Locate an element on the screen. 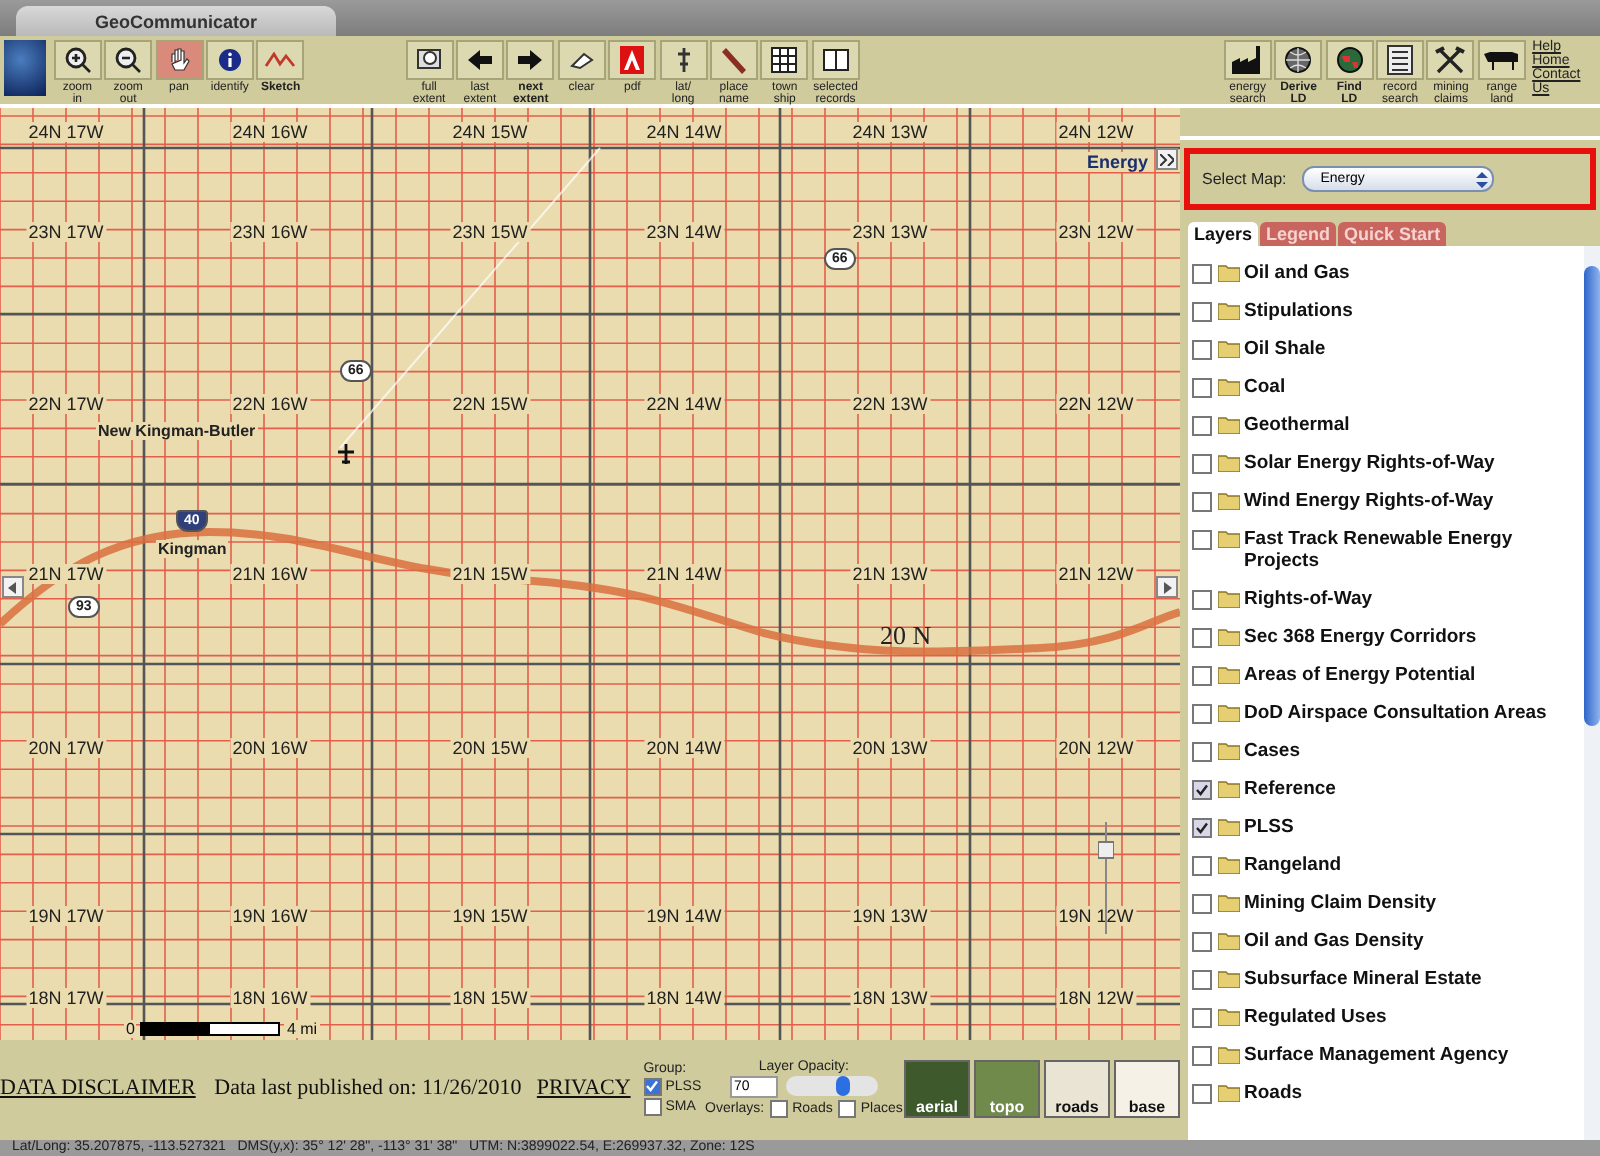 This screenshot has width=1600, height=1156. layer-item: Stipulations is located at coordinates (1386, 311).